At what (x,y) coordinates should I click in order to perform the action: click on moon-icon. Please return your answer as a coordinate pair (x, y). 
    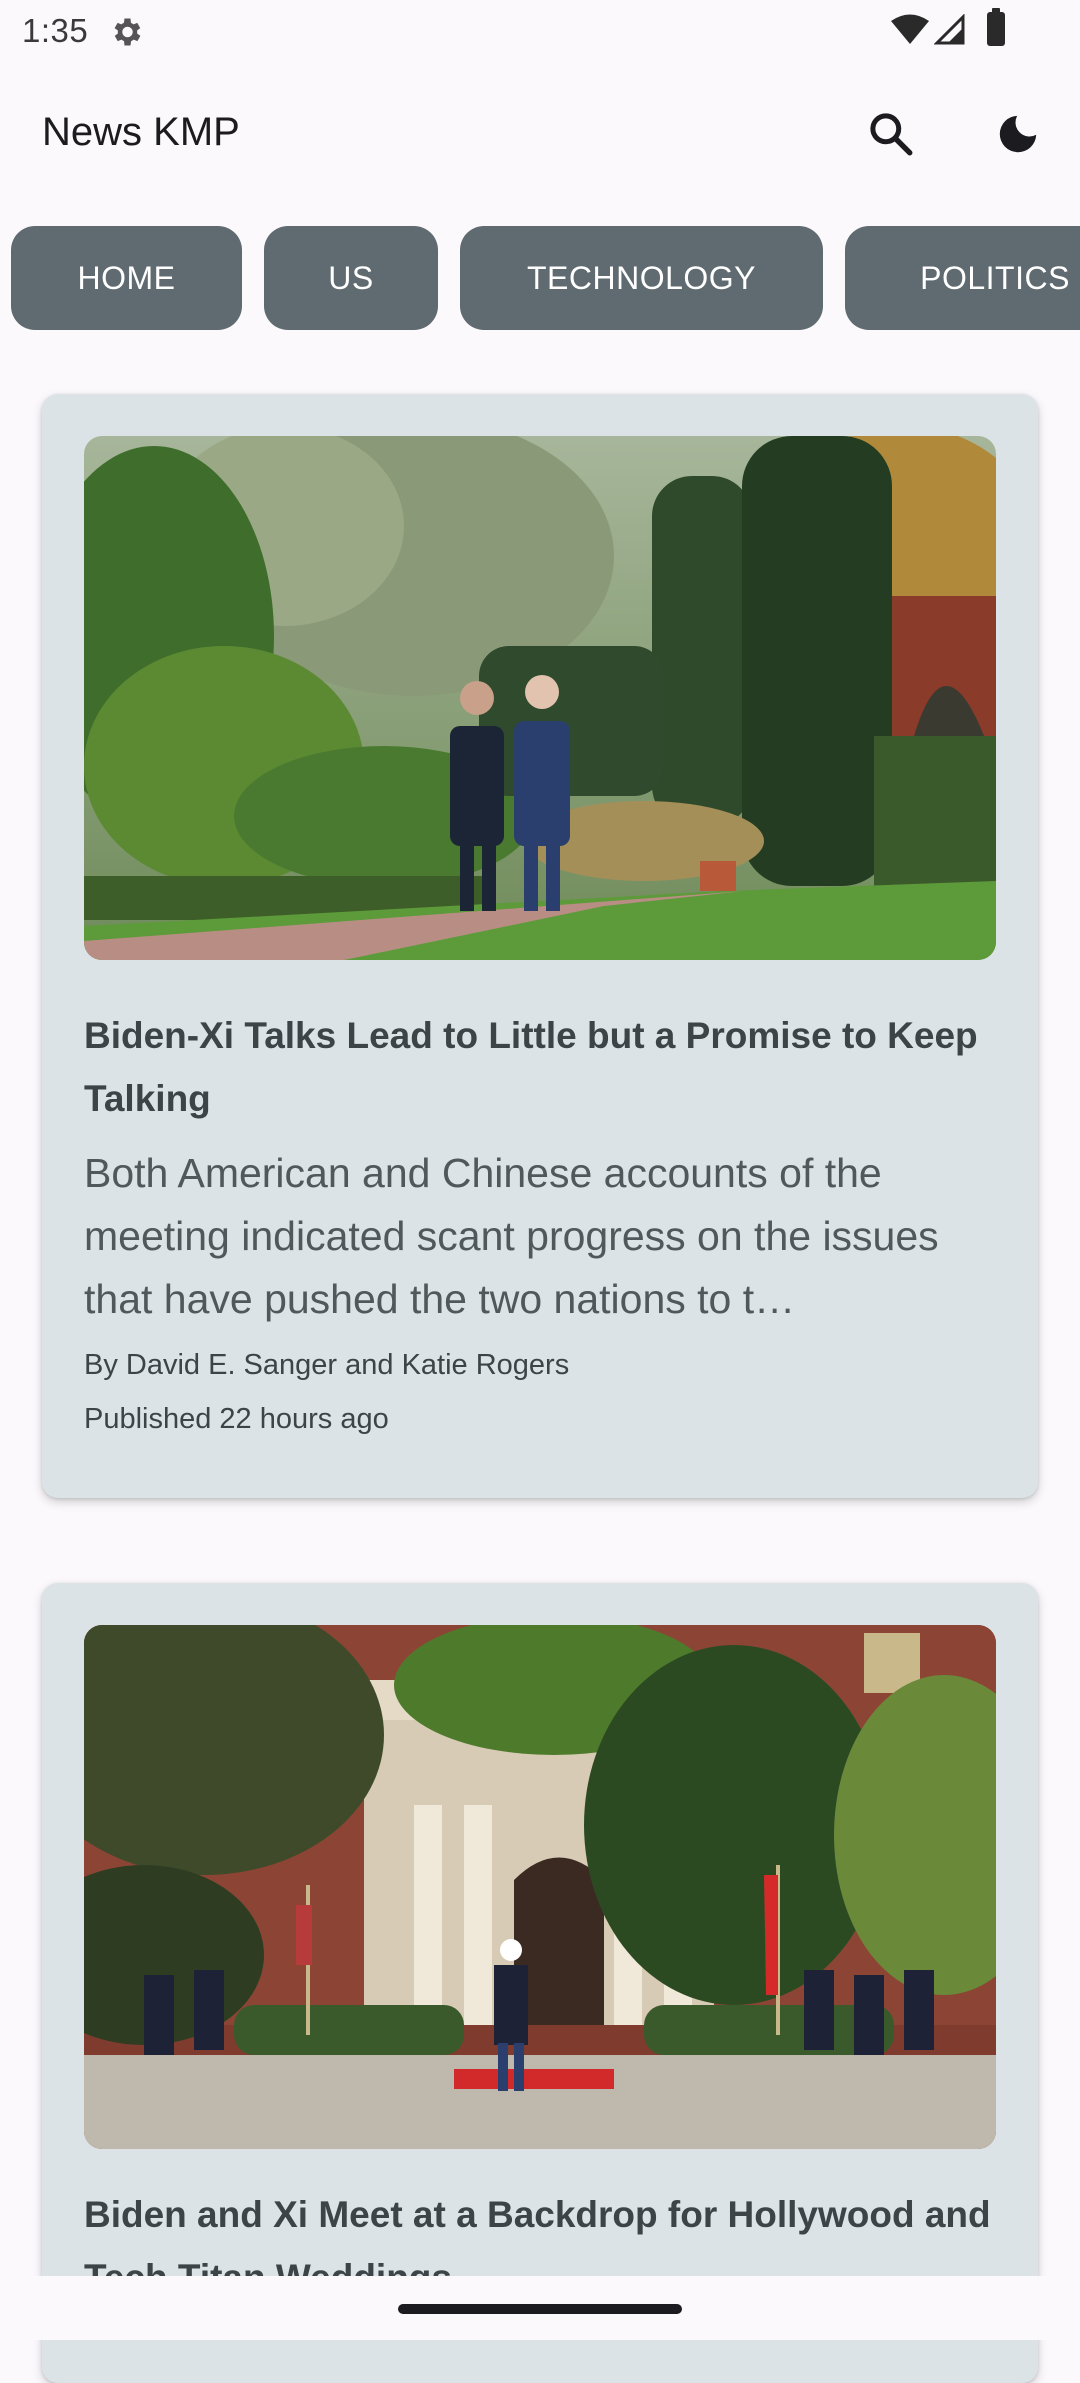
    Looking at the image, I should click on (1018, 134).